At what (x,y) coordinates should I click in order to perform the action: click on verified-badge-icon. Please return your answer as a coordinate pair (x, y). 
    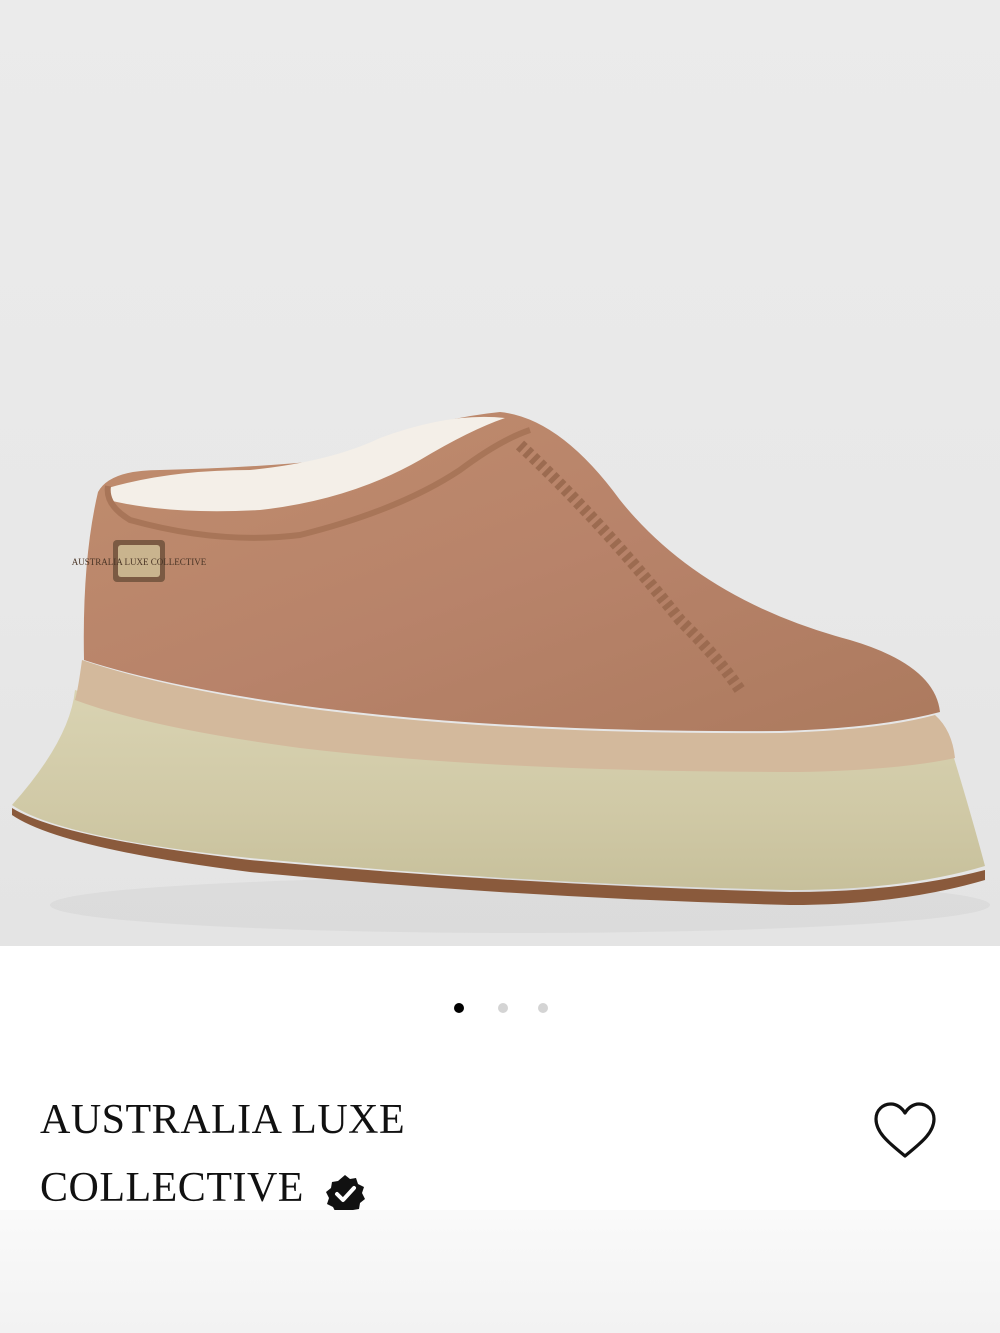
    Looking at the image, I should click on (345, 1191).